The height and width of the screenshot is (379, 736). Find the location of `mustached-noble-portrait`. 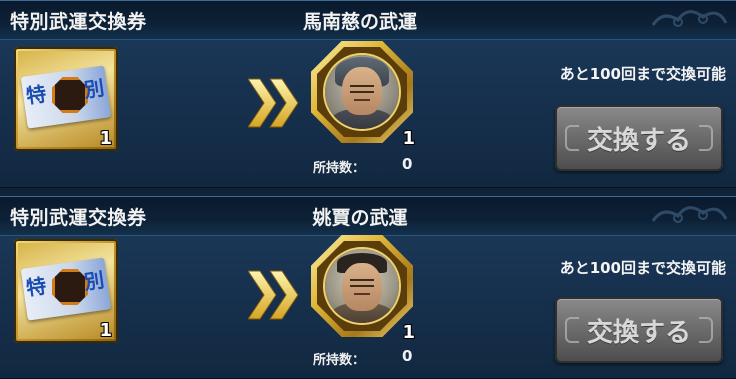

mustached-noble-portrait is located at coordinates (362, 286).